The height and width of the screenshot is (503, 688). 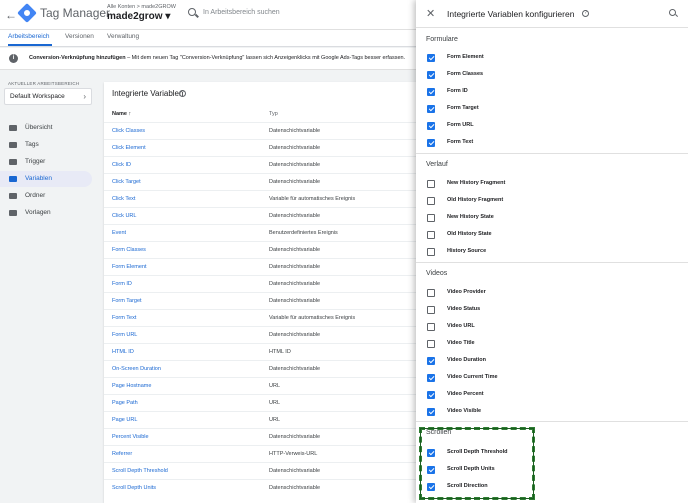 What do you see at coordinates (552, 201) in the screenshot?
I see `variable-option: Old History Fragment` at bounding box center [552, 201].